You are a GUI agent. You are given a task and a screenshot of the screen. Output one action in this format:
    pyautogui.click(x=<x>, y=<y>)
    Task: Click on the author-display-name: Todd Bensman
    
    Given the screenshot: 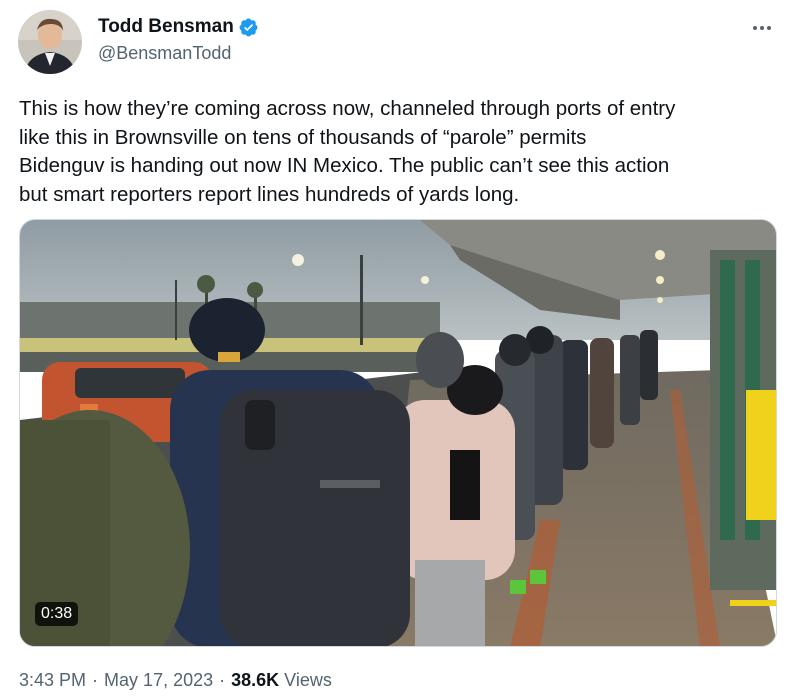 What is the action you would take?
    pyautogui.click(x=166, y=27)
    